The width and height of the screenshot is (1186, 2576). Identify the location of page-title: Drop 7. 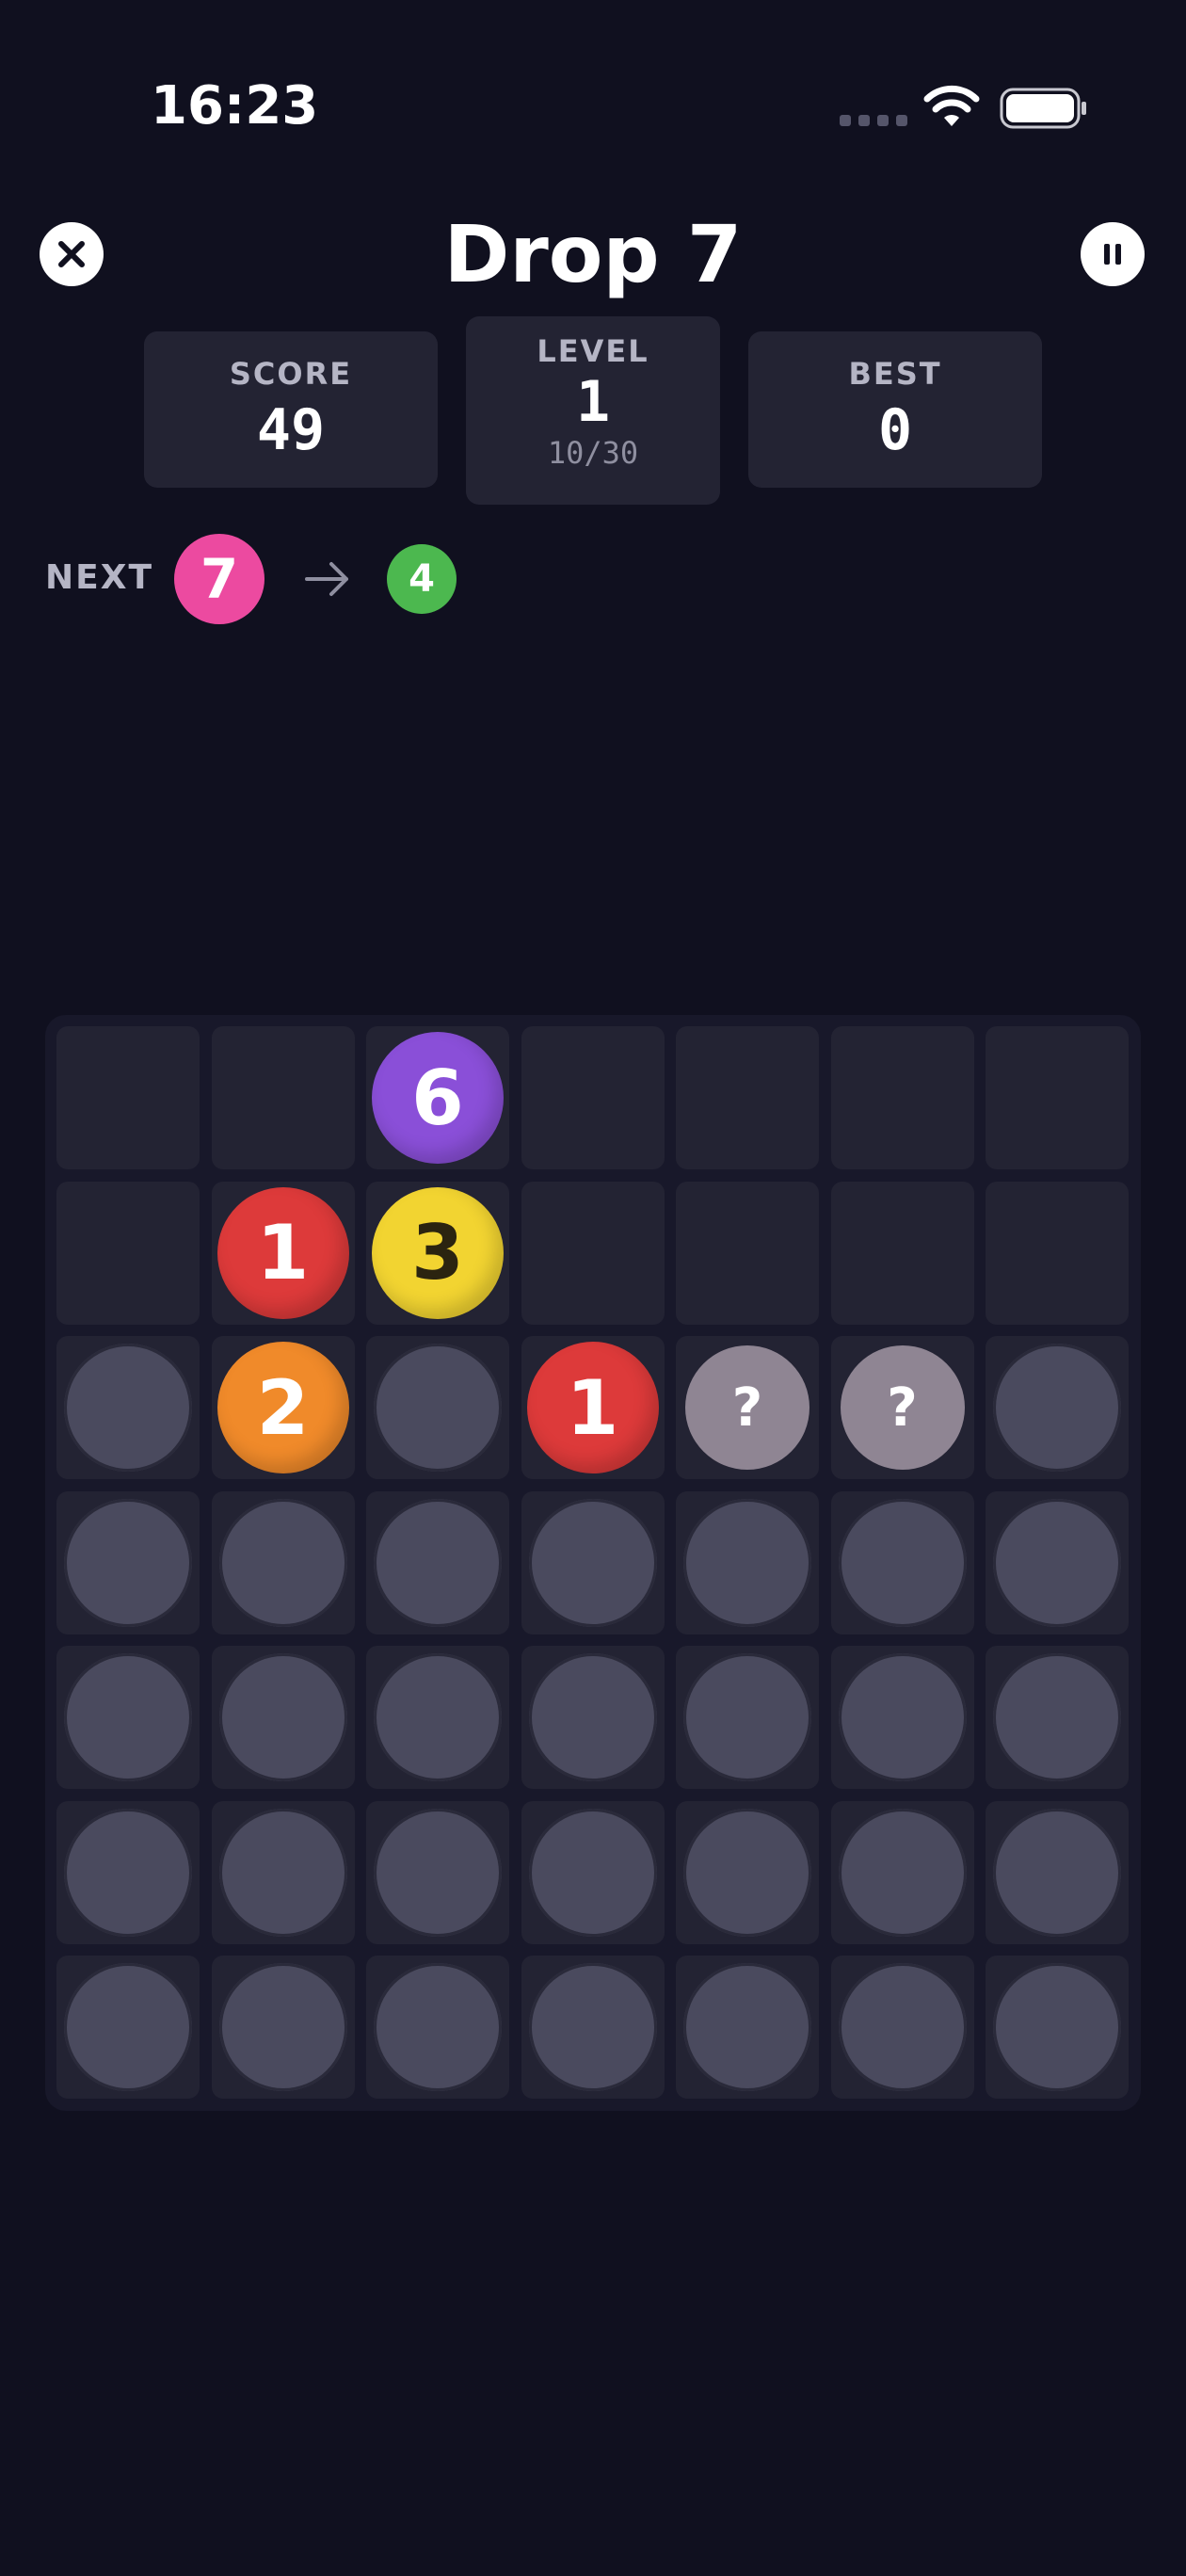
(593, 254).